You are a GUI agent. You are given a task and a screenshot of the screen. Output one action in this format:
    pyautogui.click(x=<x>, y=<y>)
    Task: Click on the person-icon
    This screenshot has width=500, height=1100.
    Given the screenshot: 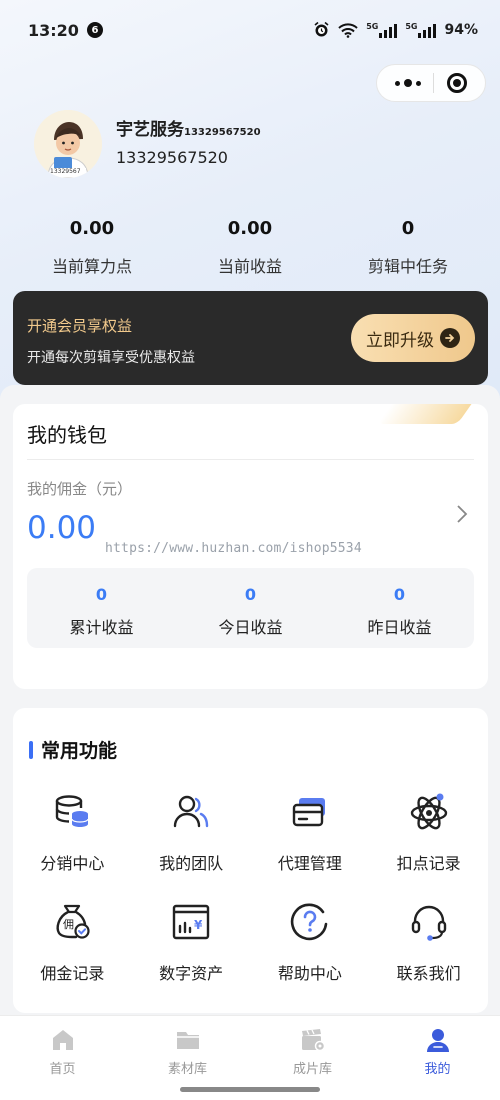 What is the action you would take?
    pyautogui.click(x=438, y=1040)
    